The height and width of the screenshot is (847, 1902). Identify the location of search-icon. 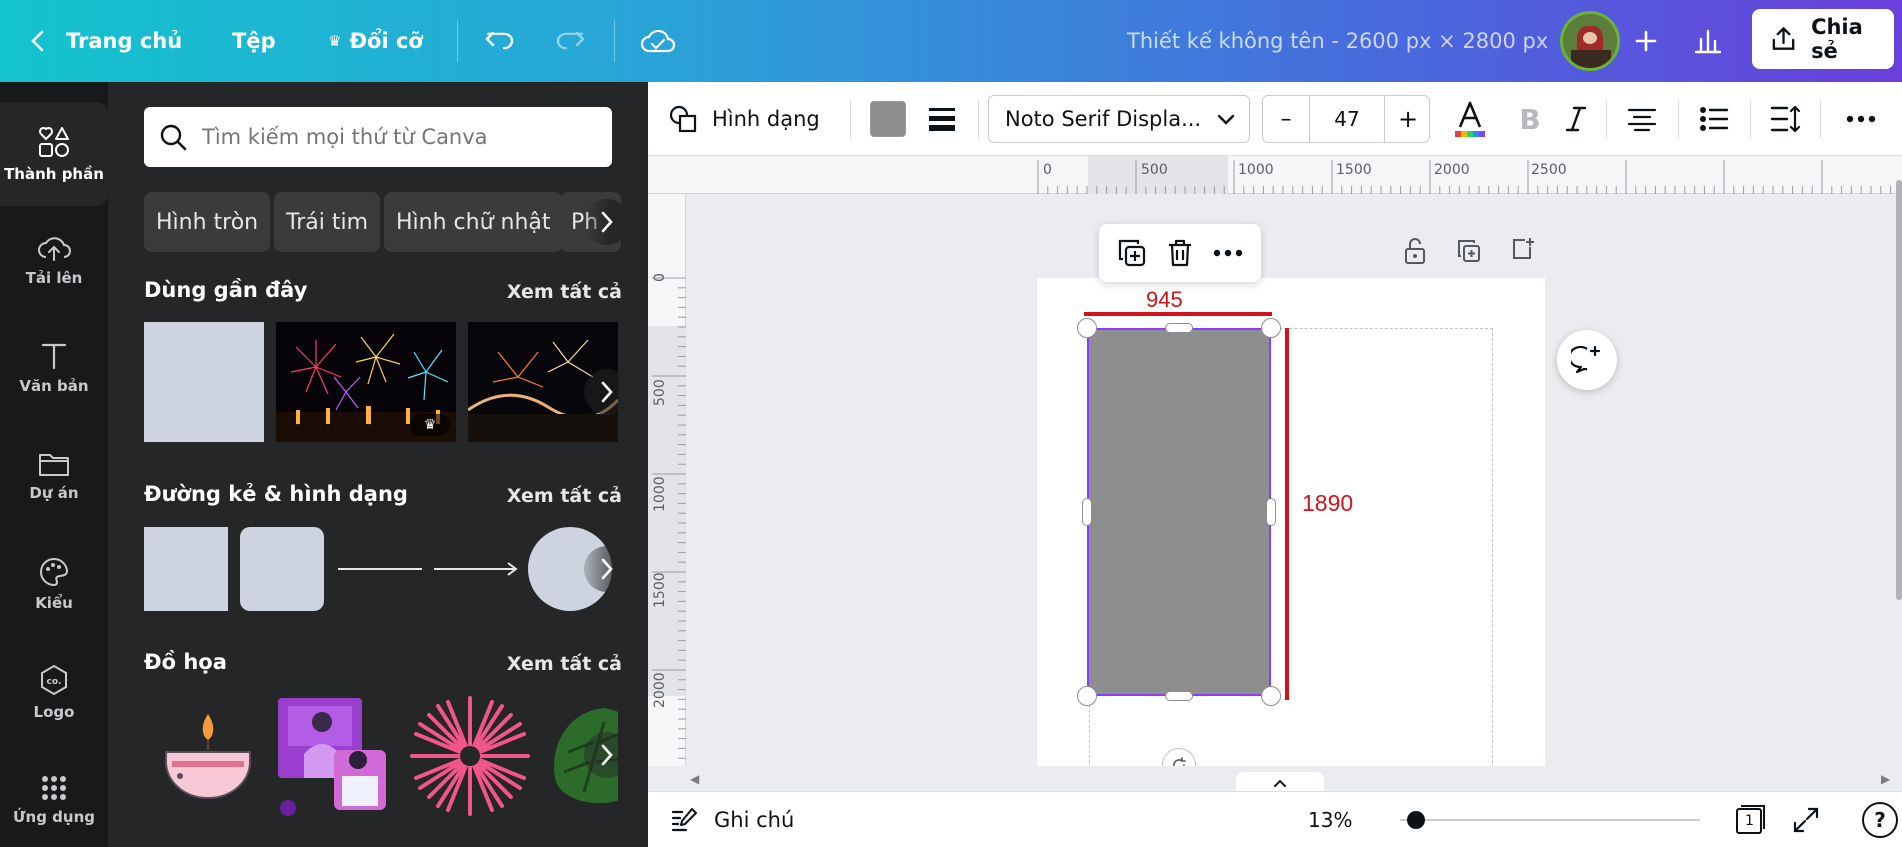
(173, 137).